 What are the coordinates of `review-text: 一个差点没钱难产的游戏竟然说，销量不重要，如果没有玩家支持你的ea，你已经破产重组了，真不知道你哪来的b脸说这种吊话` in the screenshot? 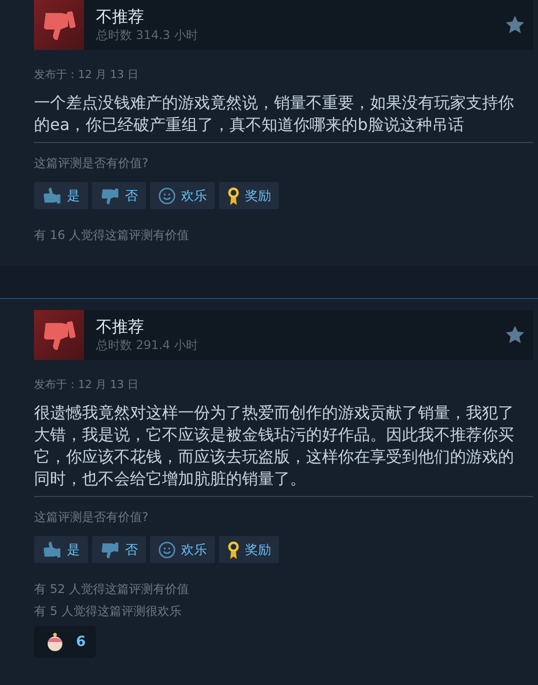 It's located at (274, 114).